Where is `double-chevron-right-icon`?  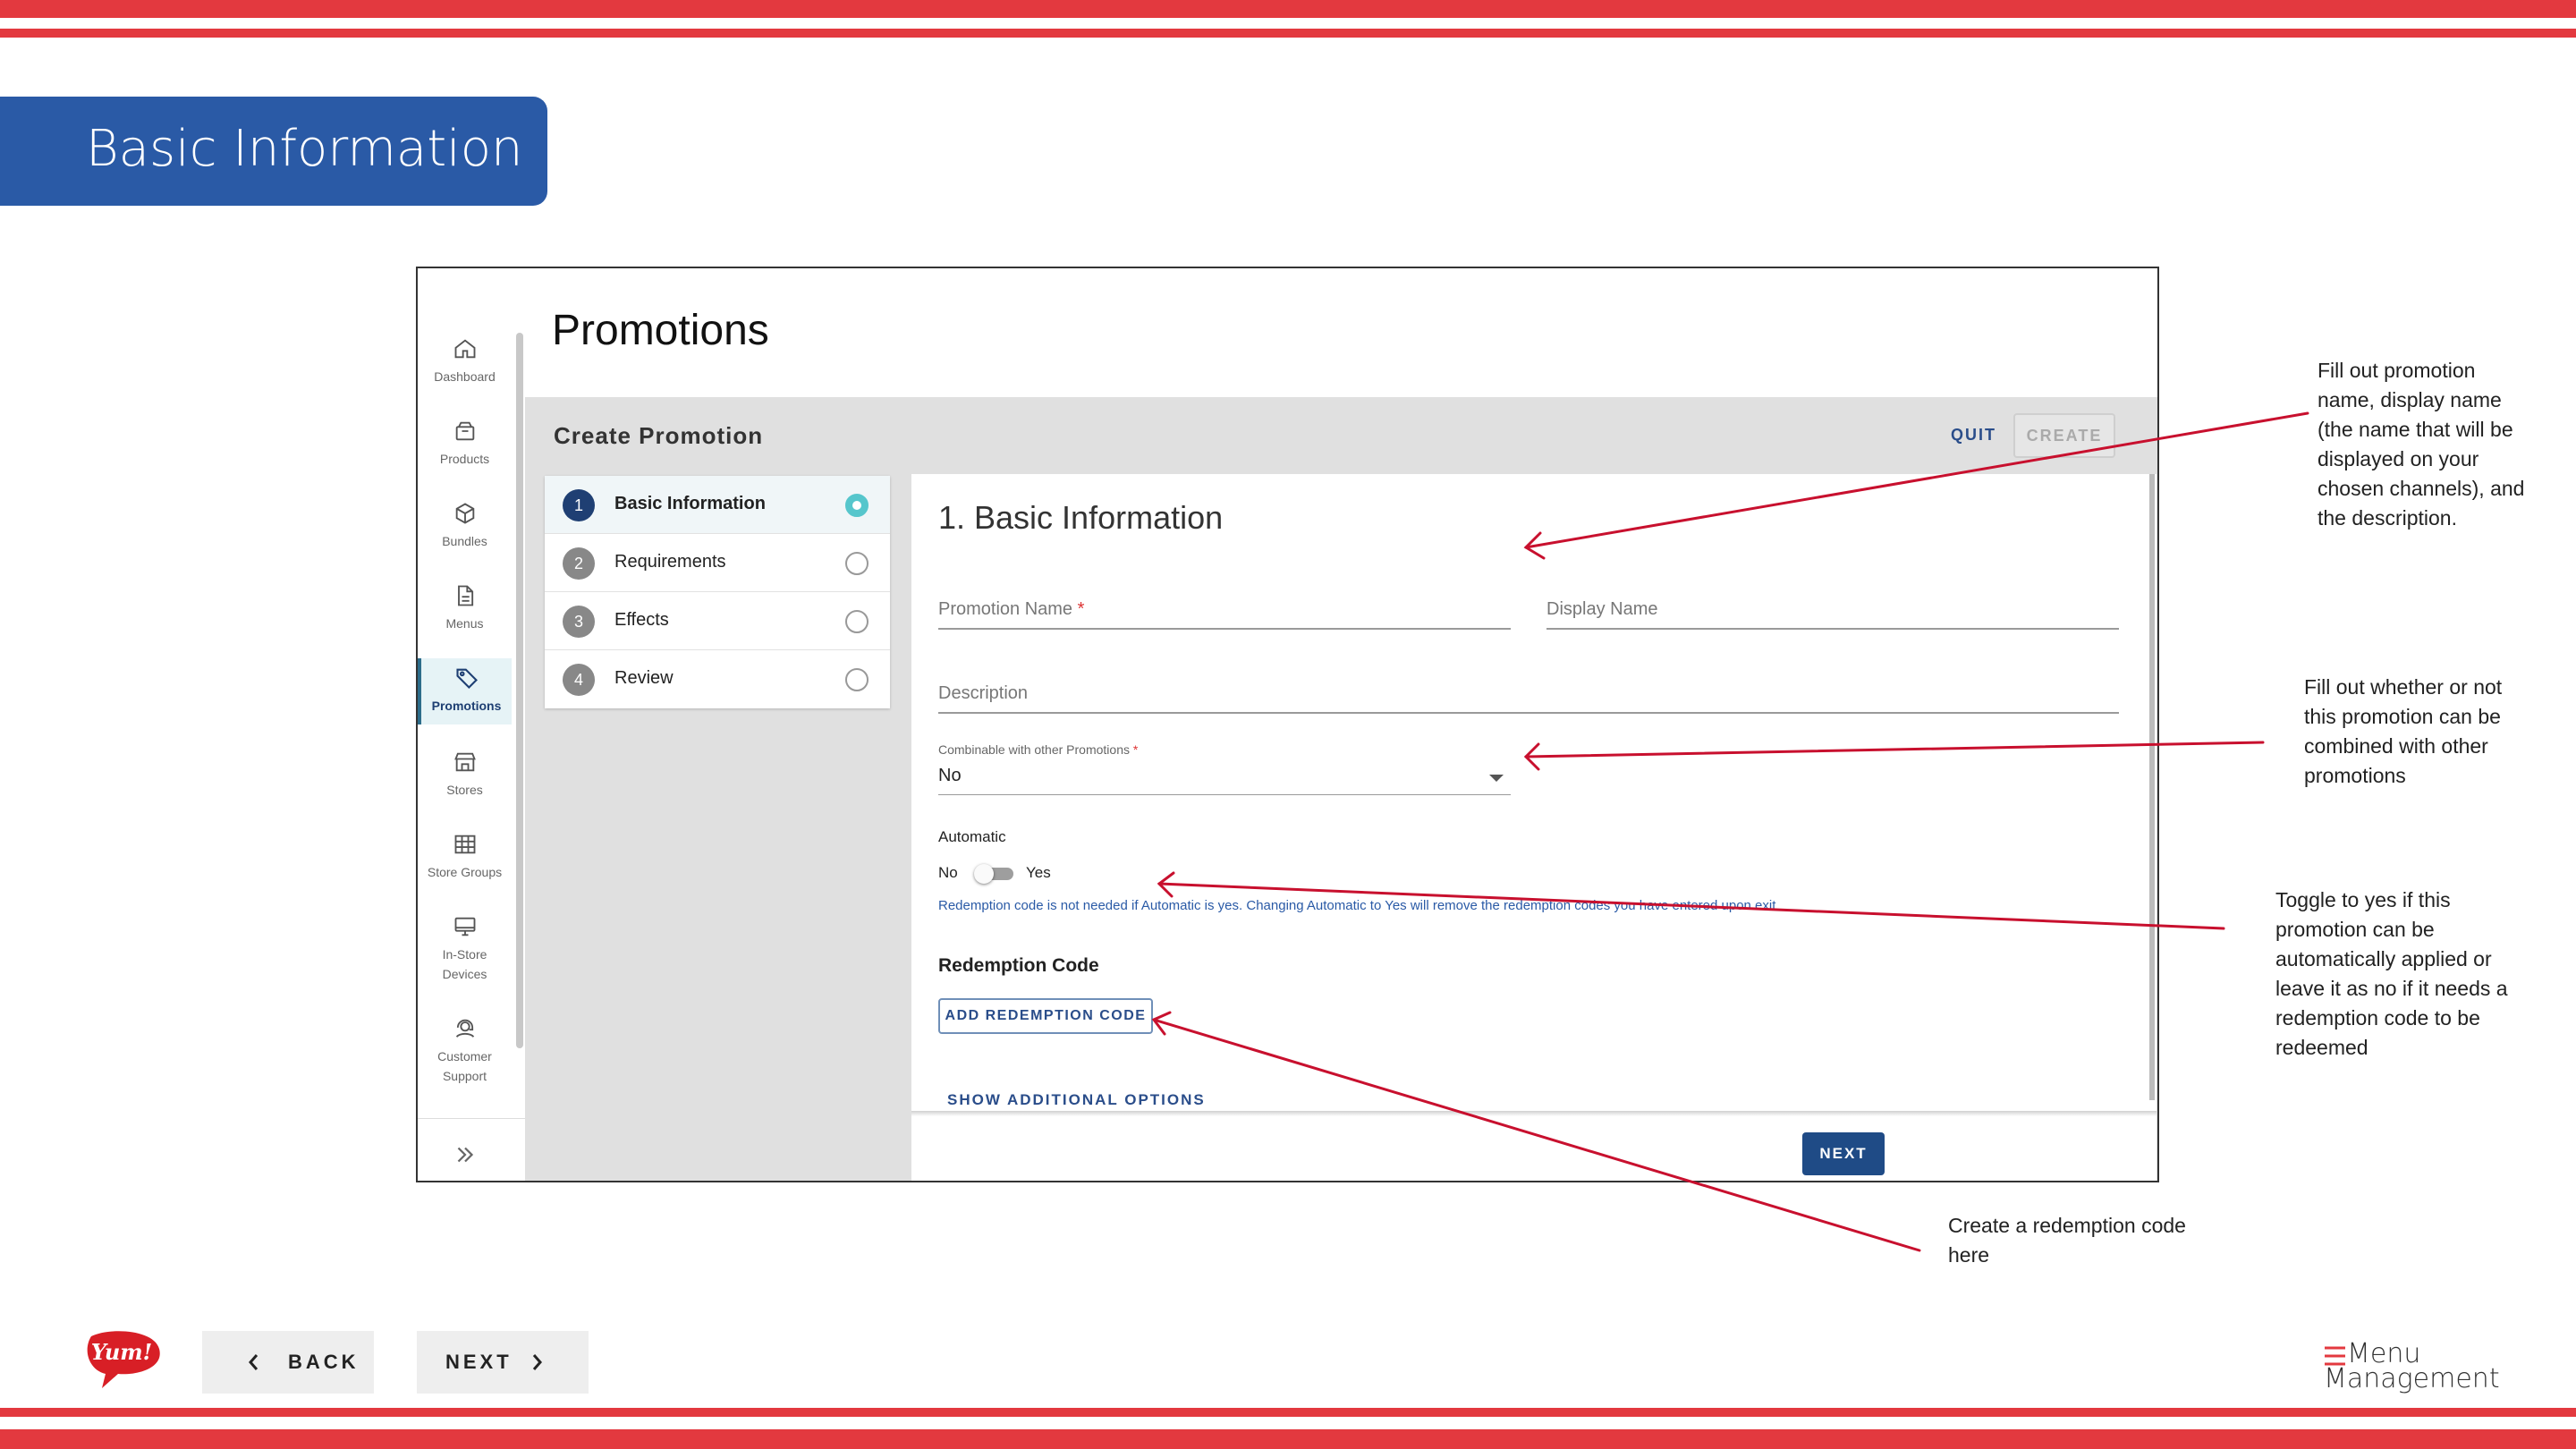
double-chevron-right-icon is located at coordinates (465, 1155).